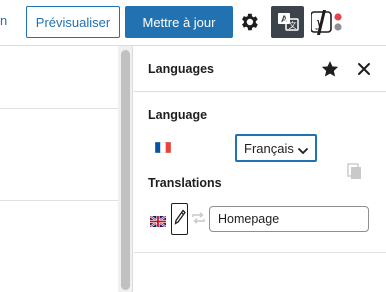 The height and width of the screenshot is (292, 386). What do you see at coordinates (178, 115) in the screenshot?
I see `language-label: Language` at bounding box center [178, 115].